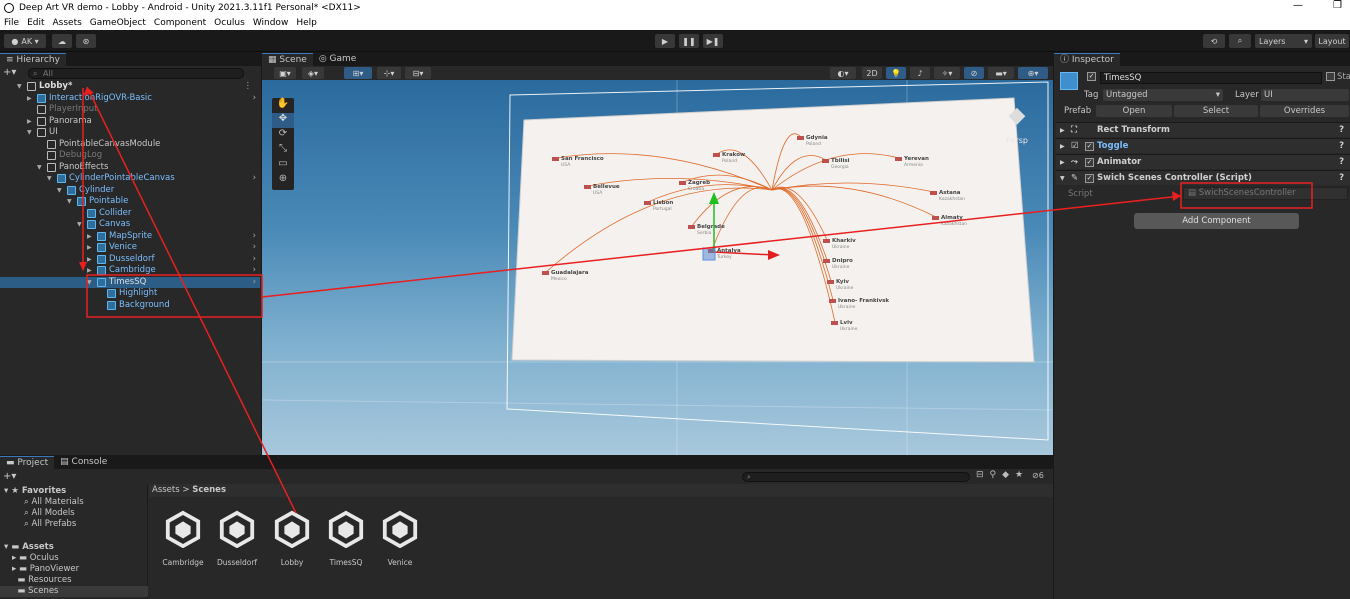 Image resolution: width=1350 pixels, height=599 pixels. Describe the element at coordinates (180, 23) in the screenshot. I see `menu-component: Component` at that location.